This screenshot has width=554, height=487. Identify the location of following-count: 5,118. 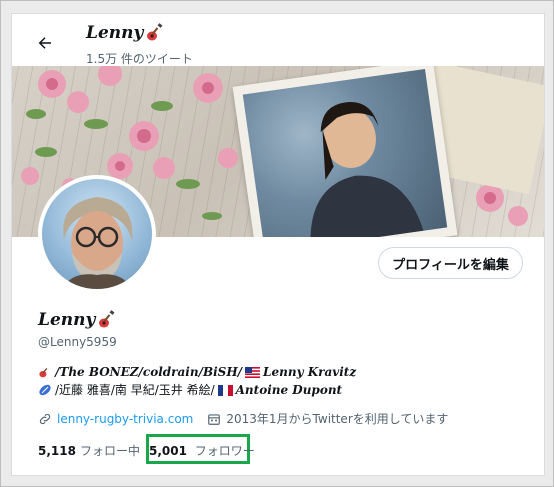
(57, 450).